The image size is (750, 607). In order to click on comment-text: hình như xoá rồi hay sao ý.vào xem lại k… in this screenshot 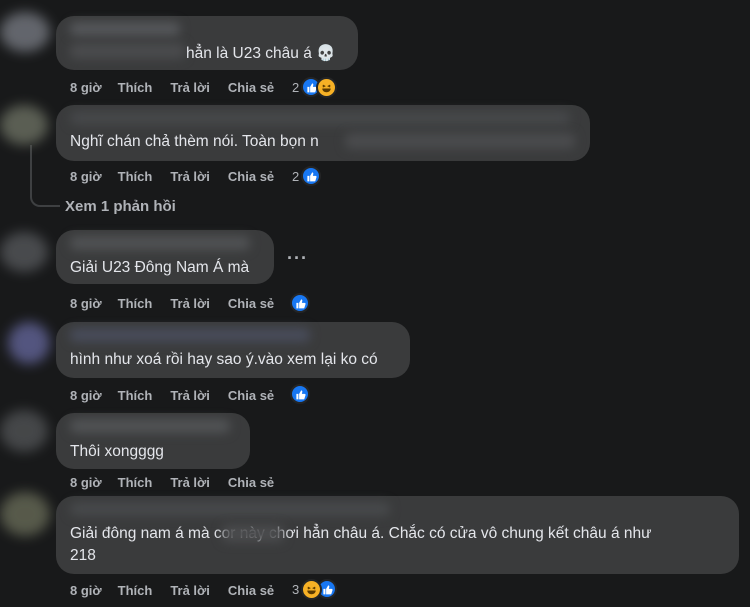, I will do `click(224, 359)`.